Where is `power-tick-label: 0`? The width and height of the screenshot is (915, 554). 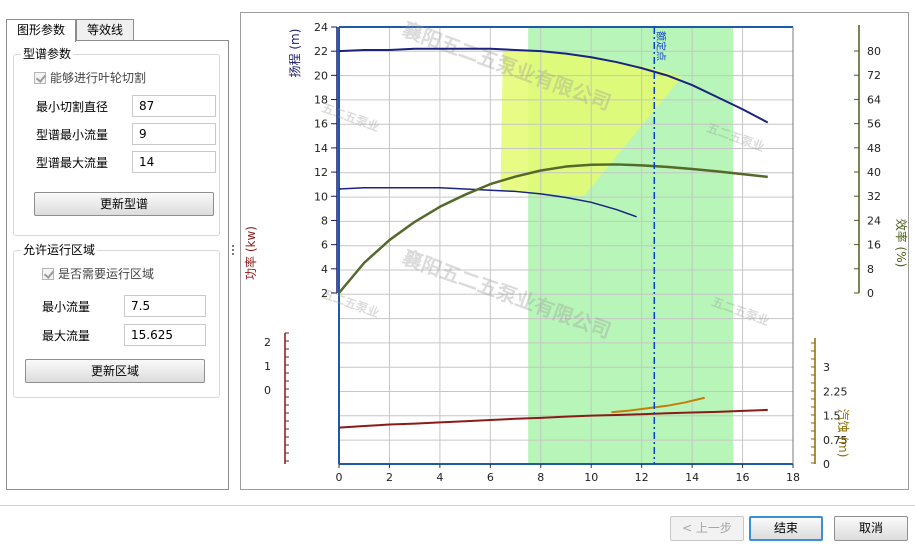 power-tick-label: 0 is located at coordinates (267, 390).